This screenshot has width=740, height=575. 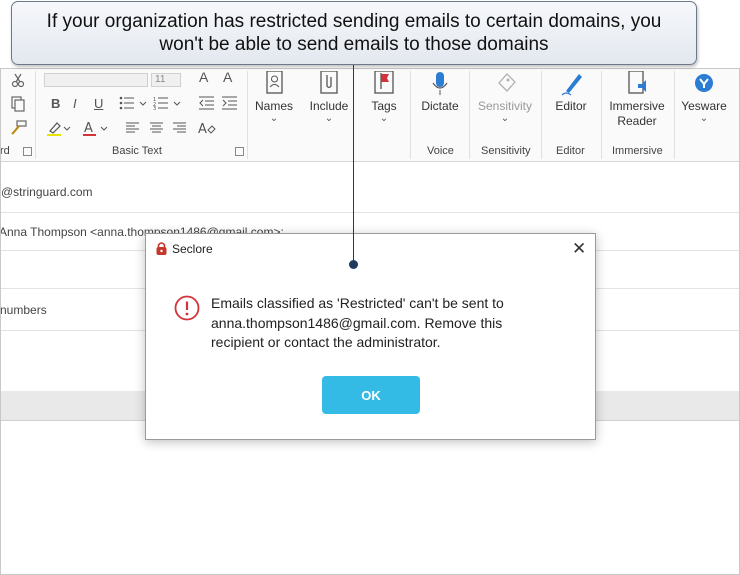 What do you see at coordinates (571, 85) in the screenshot?
I see `editor-pen-icon` at bounding box center [571, 85].